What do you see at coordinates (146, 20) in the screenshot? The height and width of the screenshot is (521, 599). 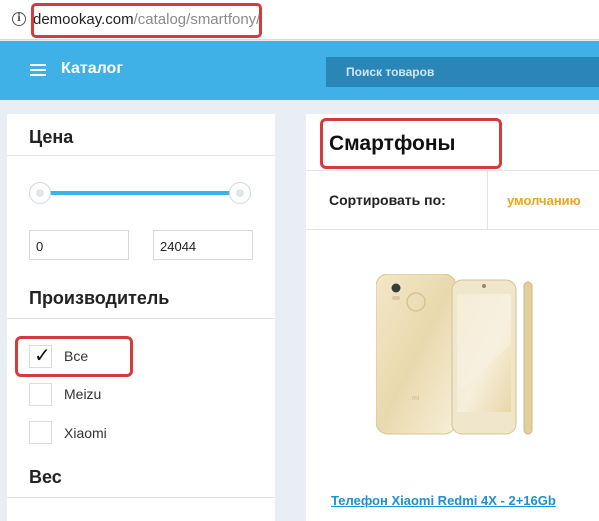 I see `url-highlight-box` at bounding box center [146, 20].